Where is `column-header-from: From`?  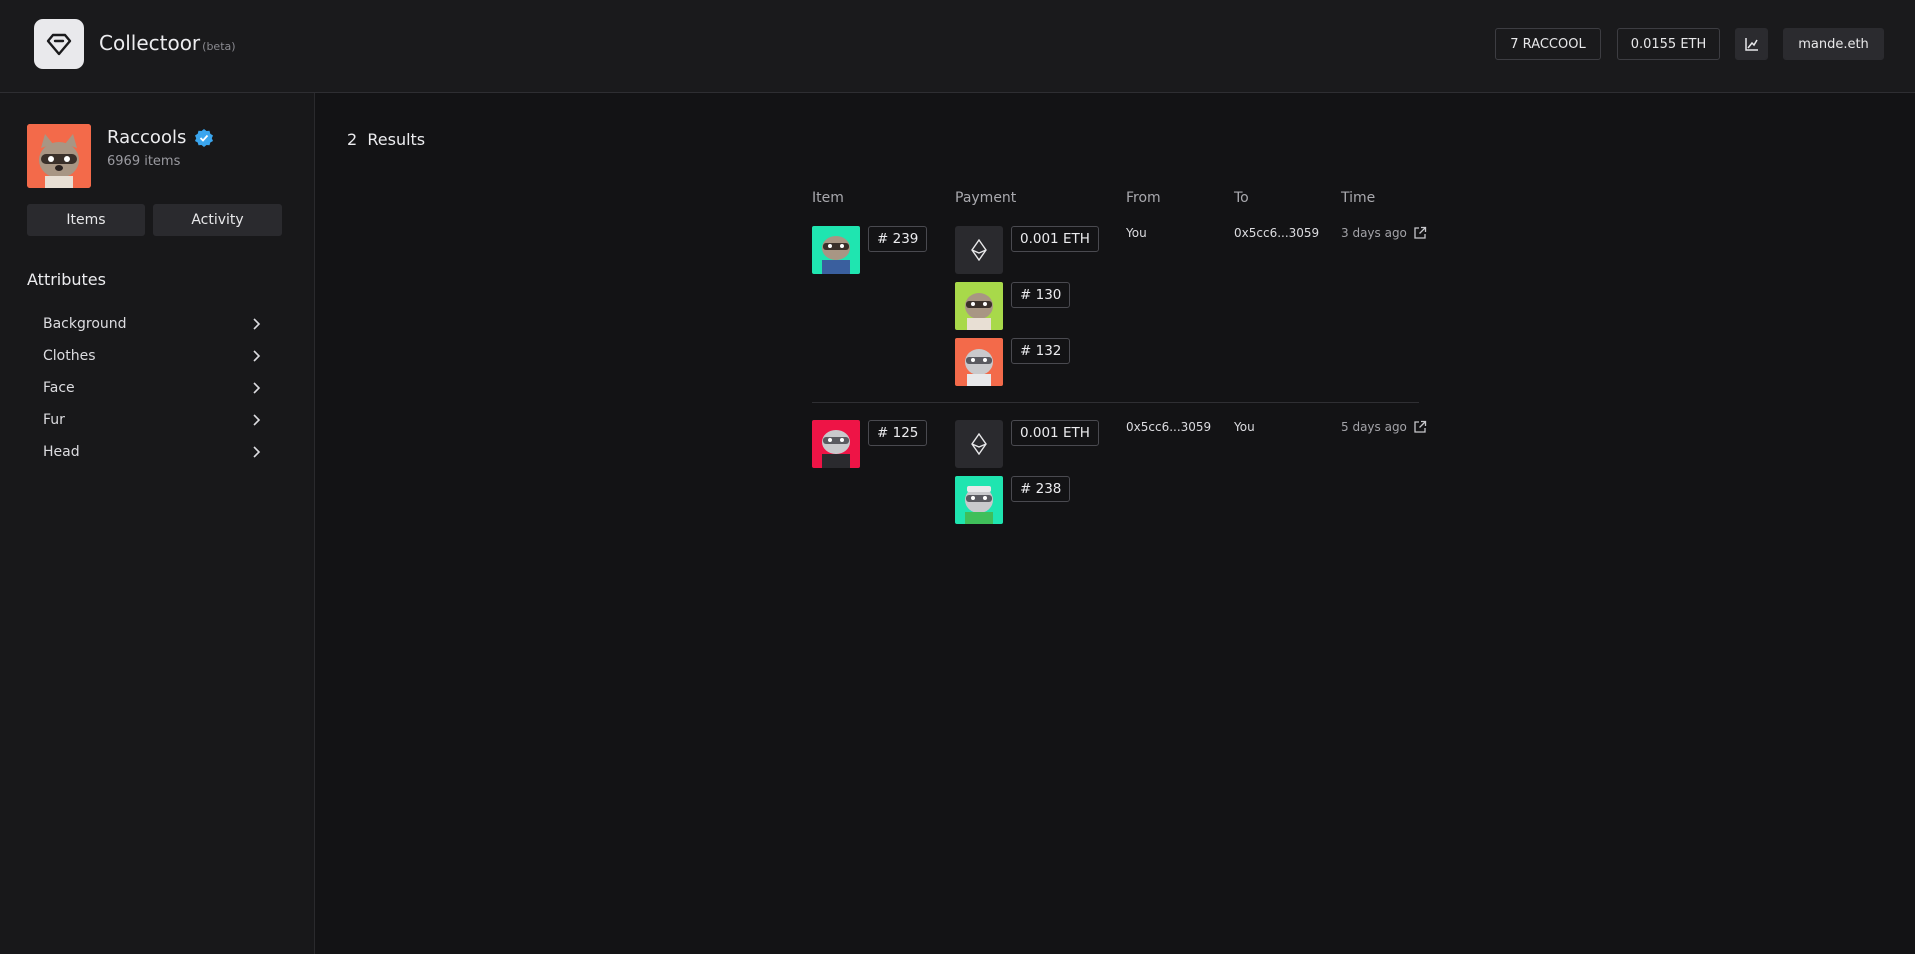 column-header-from: From is located at coordinates (1143, 198).